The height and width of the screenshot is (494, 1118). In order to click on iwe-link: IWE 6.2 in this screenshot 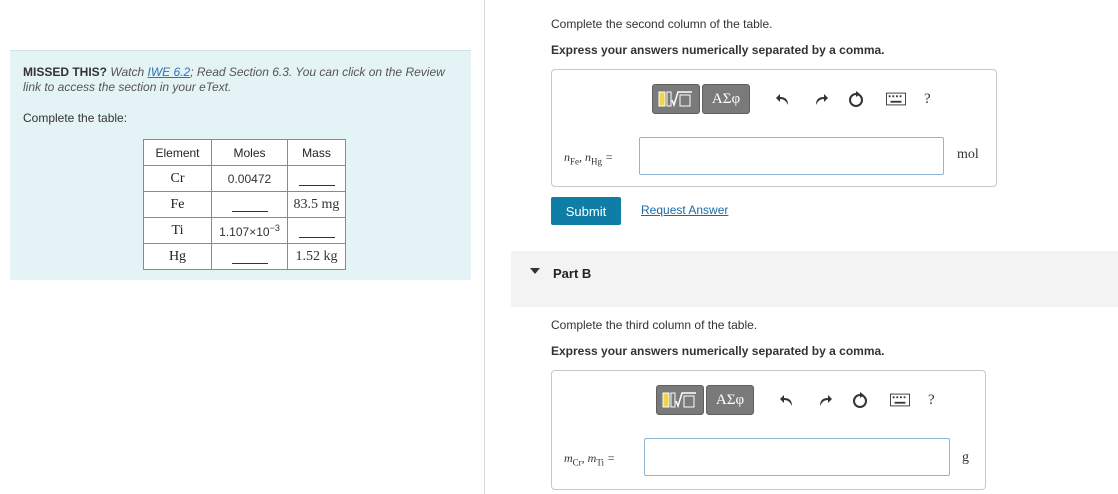, I will do `click(169, 72)`.